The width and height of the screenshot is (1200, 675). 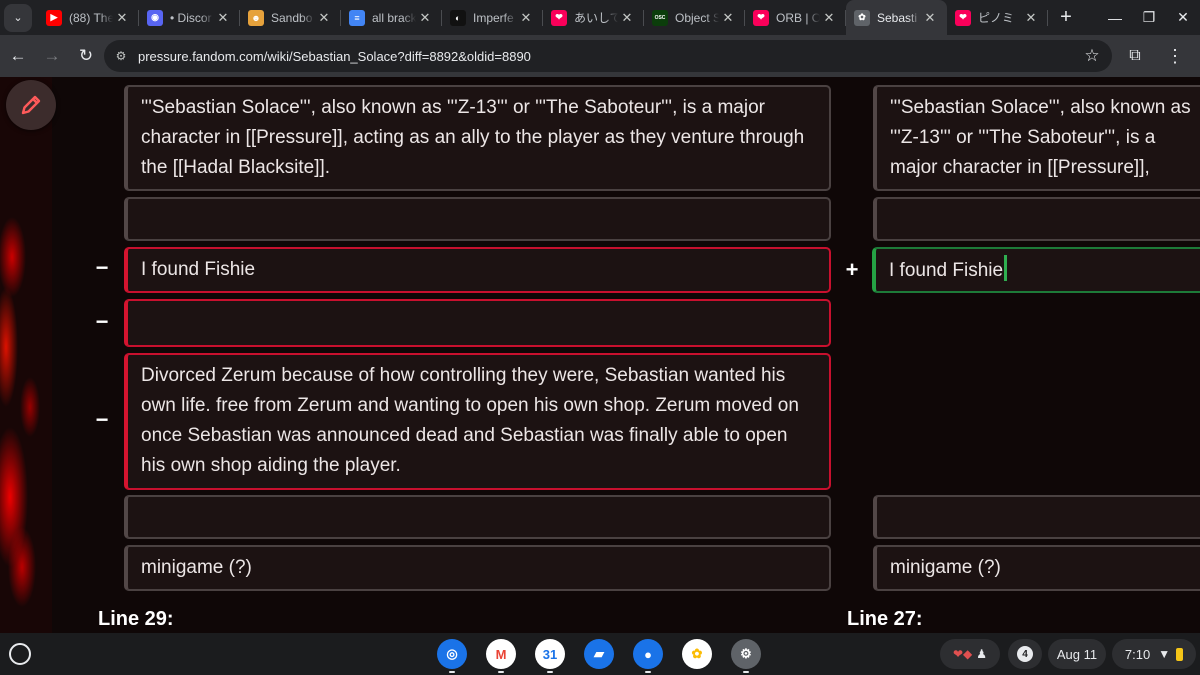 I want to click on site-info-icon: ⚙, so click(x=121, y=56).